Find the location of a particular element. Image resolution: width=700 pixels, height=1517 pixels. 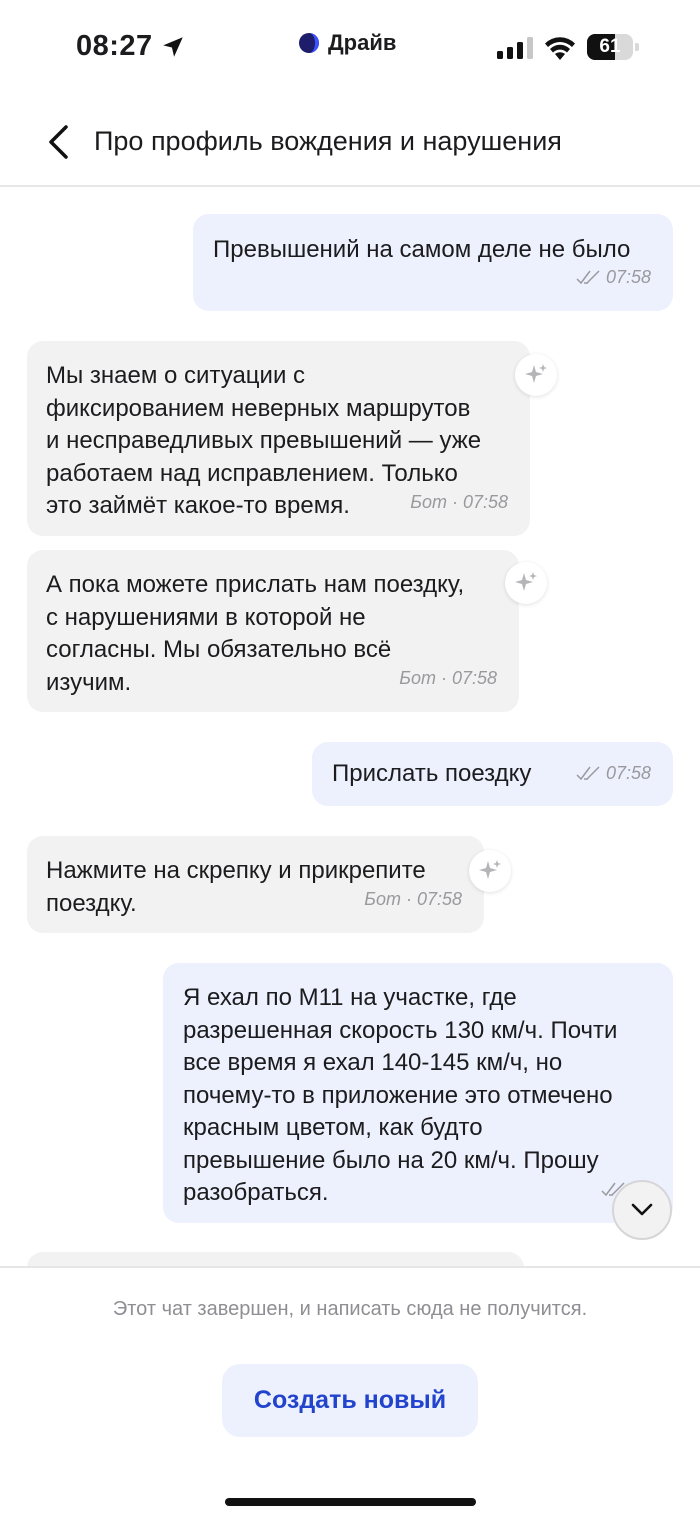

home-indicator is located at coordinates (350, 1502).